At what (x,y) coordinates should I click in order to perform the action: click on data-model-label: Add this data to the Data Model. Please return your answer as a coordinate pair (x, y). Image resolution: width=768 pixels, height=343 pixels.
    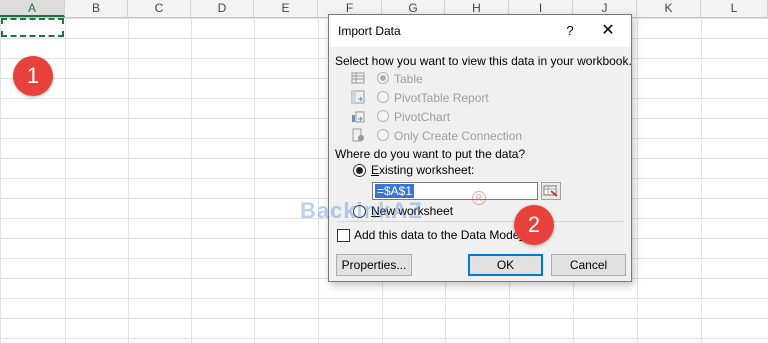
    Looking at the image, I should click on (438, 235).